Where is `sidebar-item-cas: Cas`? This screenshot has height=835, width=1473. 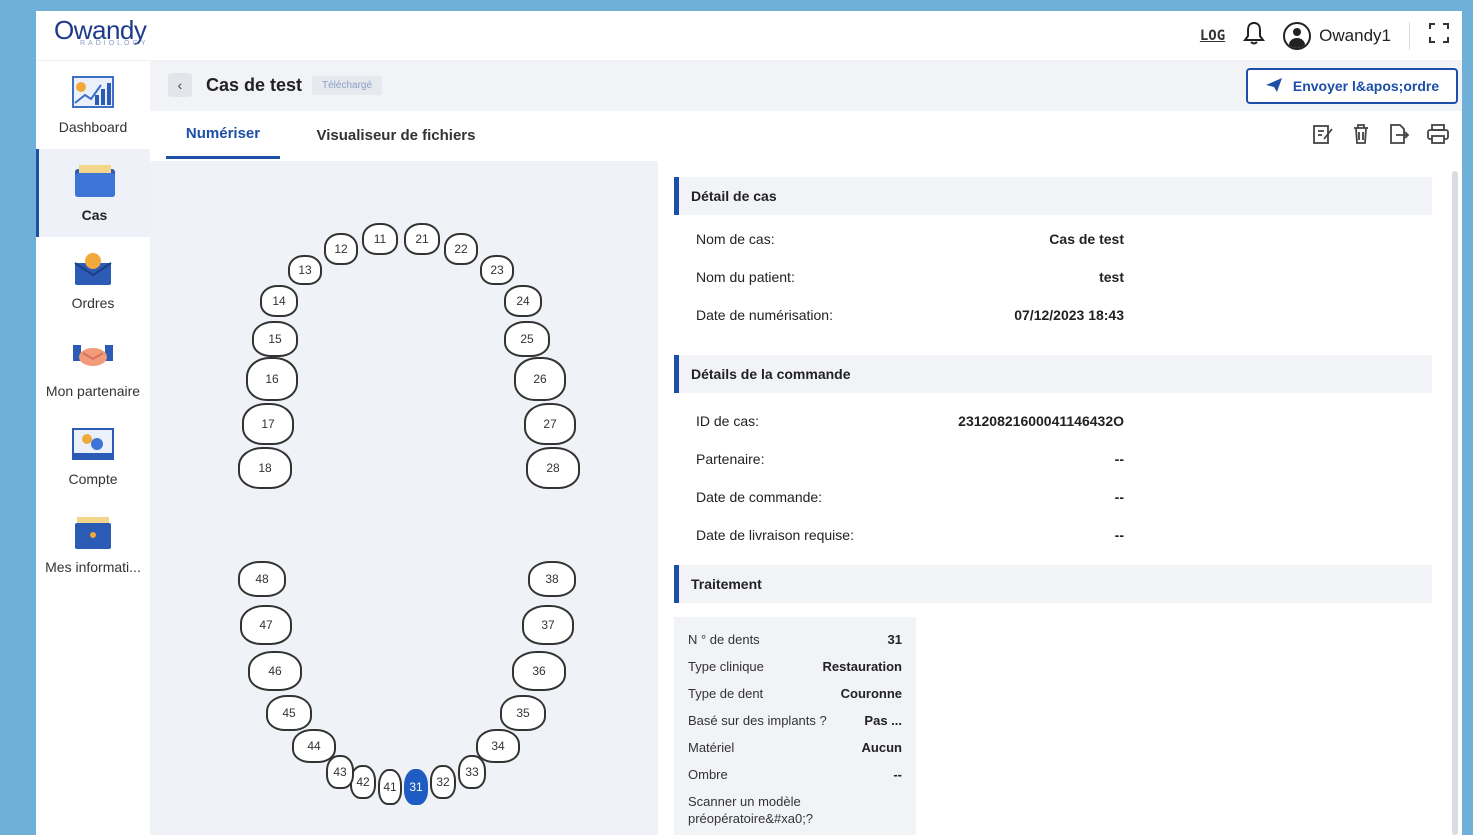 sidebar-item-cas: Cas is located at coordinates (93, 193).